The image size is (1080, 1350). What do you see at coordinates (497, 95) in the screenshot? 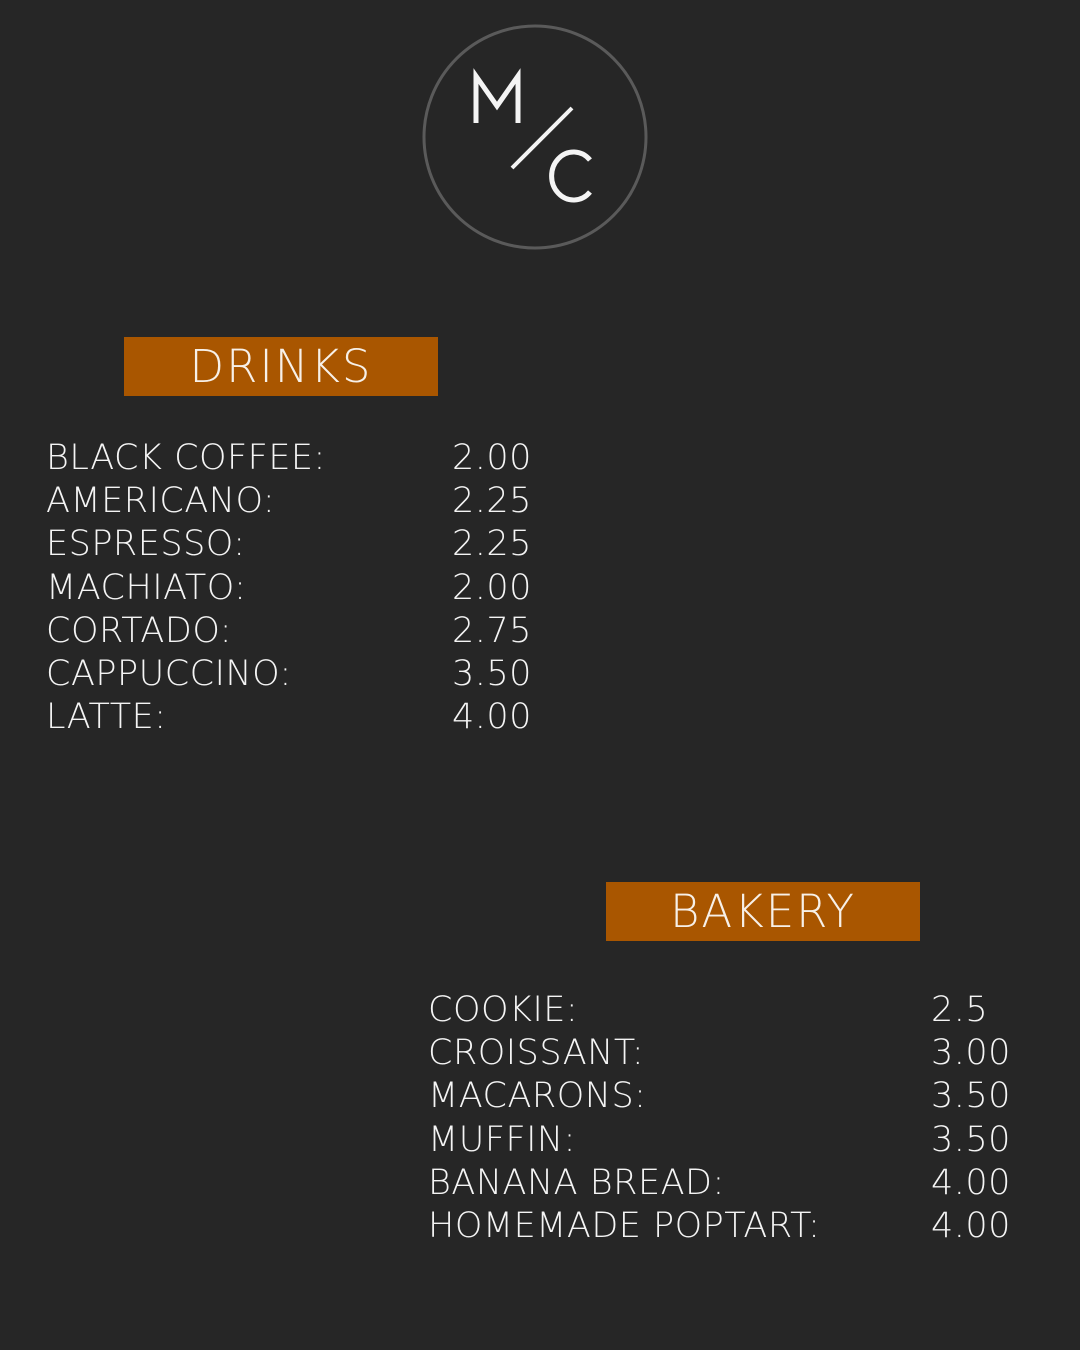
I see `logo-letter-m` at bounding box center [497, 95].